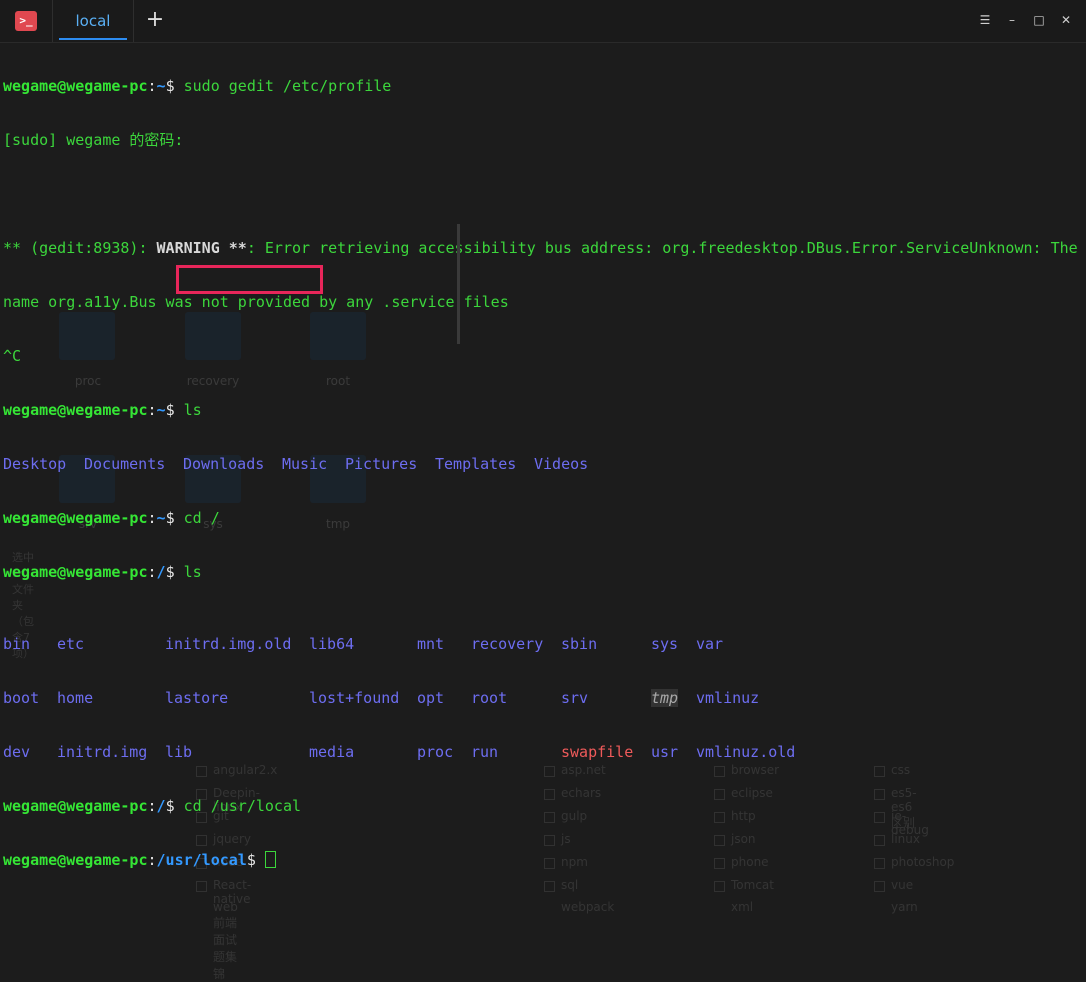 This screenshot has height=982, width=1086. Describe the element at coordinates (985, 20) in the screenshot. I see `menu-icon: ☰` at that location.